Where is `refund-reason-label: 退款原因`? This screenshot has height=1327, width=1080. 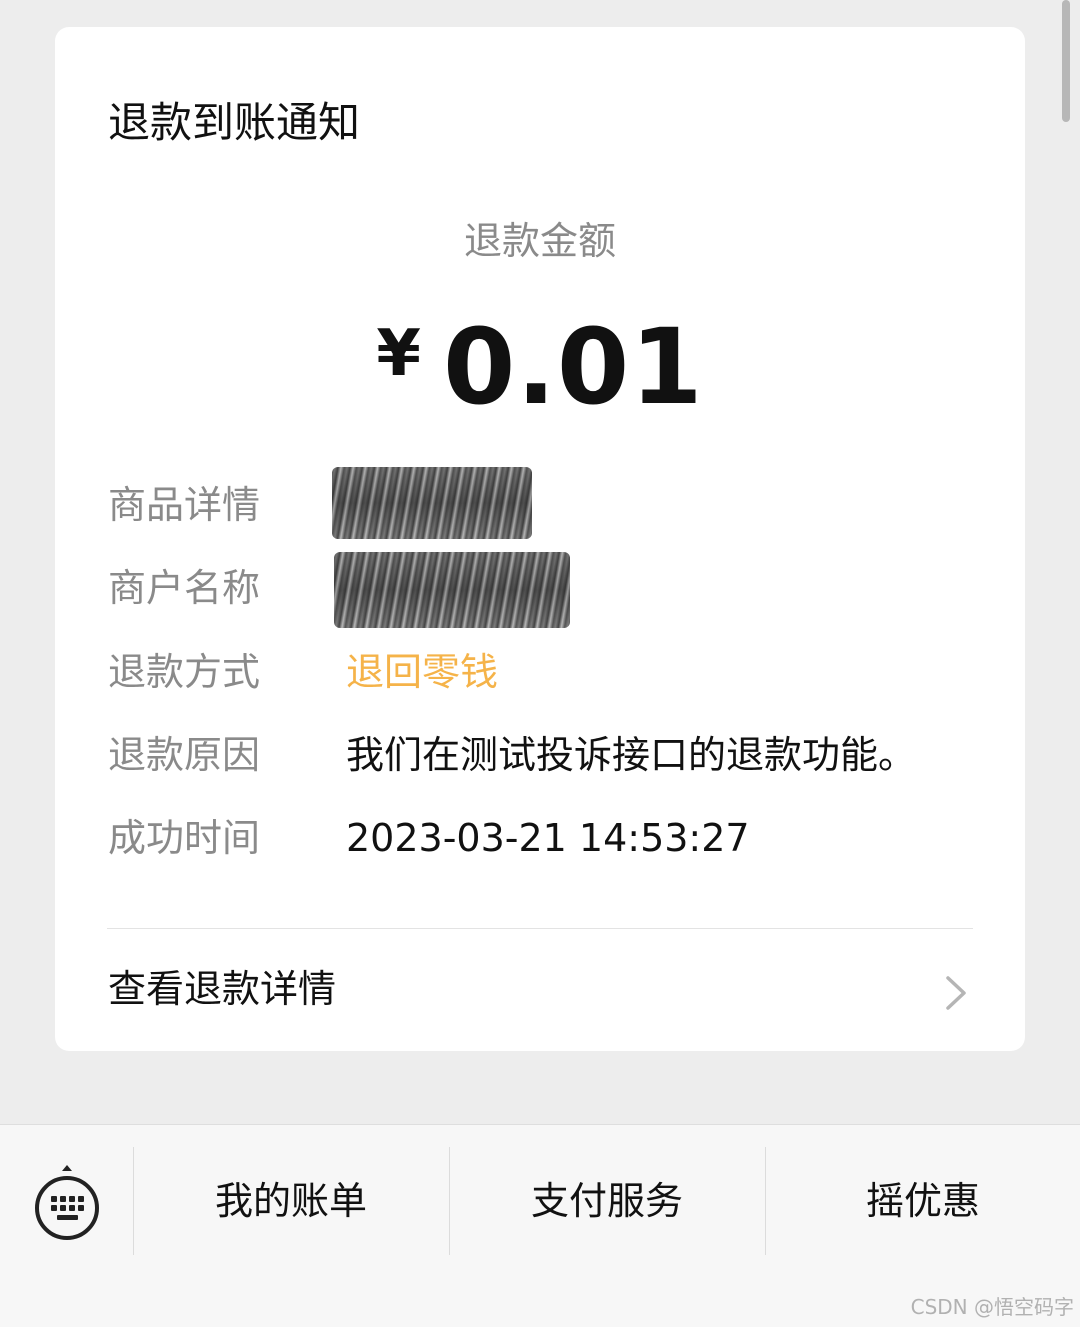
refund-reason-label: 退款原因 is located at coordinates (184, 755).